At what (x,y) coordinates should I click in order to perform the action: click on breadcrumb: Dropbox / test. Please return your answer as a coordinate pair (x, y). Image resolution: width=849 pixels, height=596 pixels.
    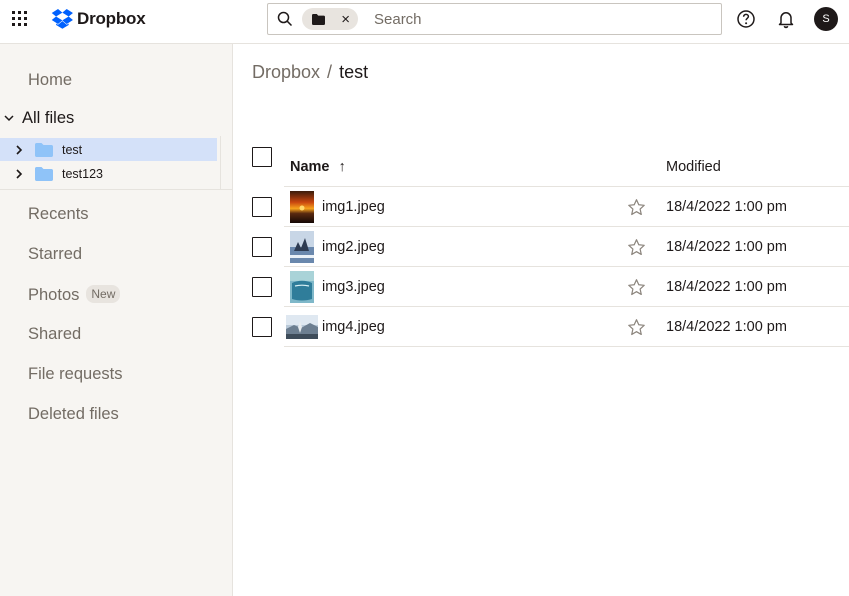
    Looking at the image, I should click on (310, 72).